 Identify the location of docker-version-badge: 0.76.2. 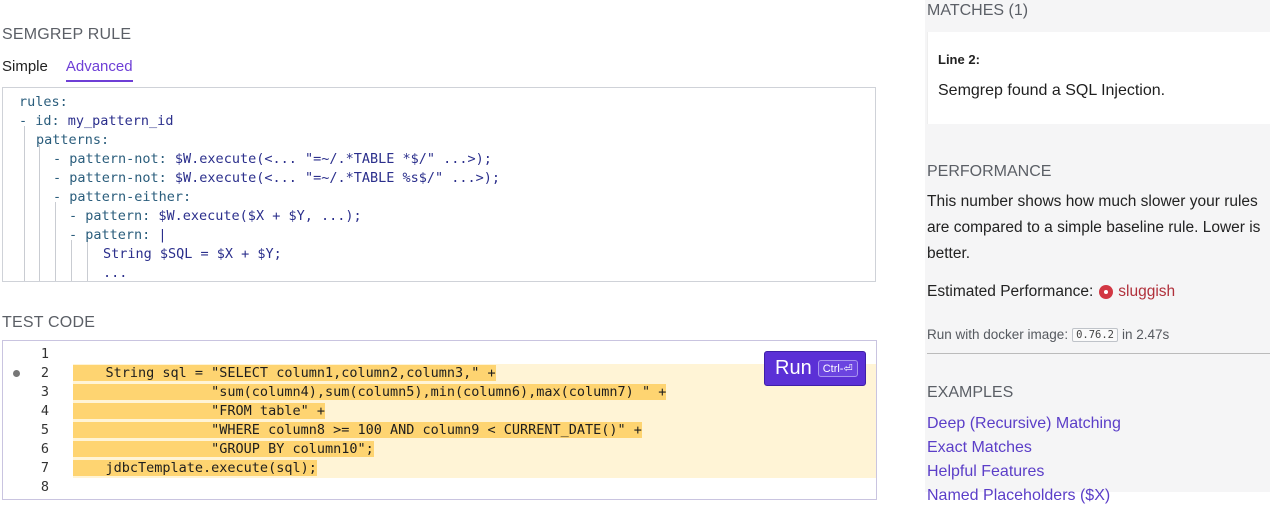
(1095, 334).